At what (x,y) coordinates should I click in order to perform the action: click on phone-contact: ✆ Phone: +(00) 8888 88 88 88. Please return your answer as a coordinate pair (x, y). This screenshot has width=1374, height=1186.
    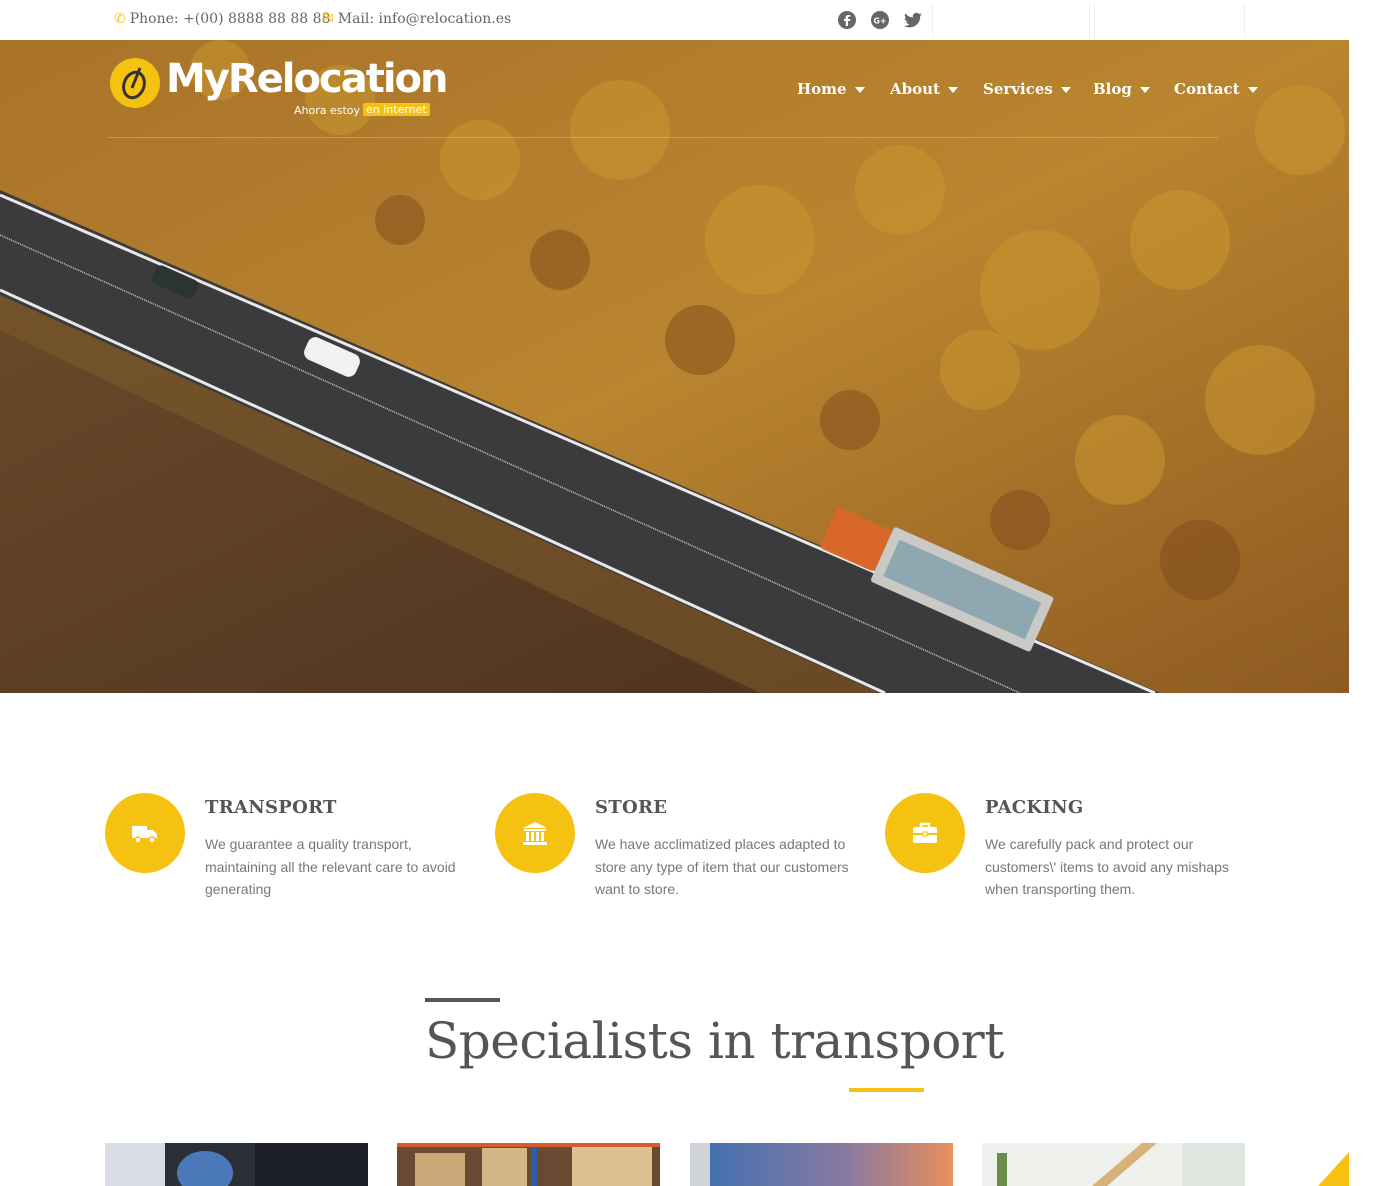
    Looking at the image, I should click on (222, 19).